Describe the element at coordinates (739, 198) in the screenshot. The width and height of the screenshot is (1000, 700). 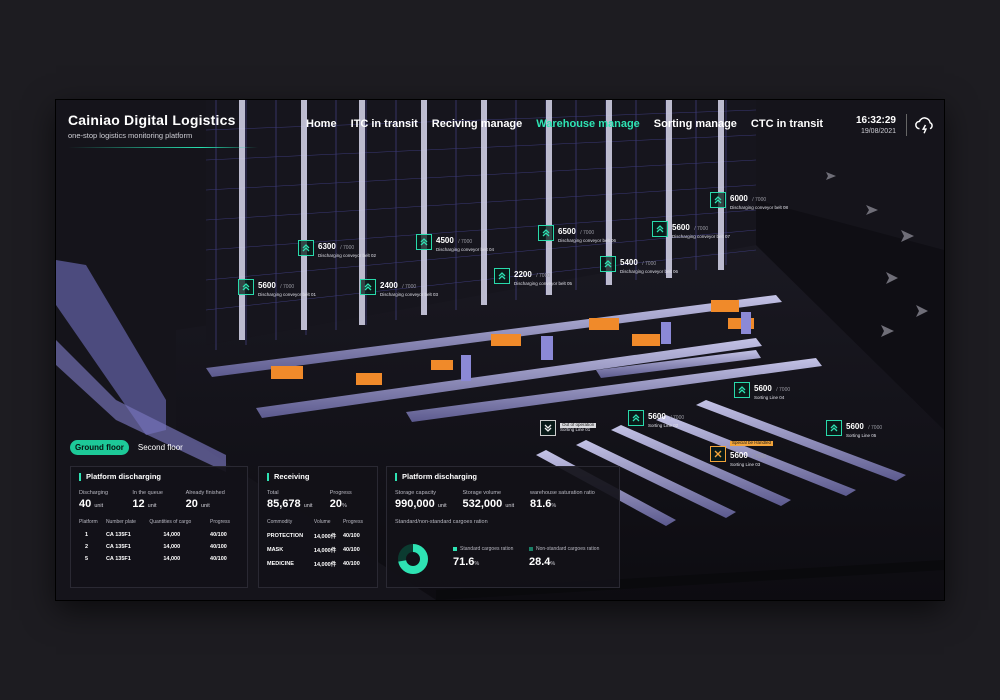
I see `callout-value: 6000` at that location.